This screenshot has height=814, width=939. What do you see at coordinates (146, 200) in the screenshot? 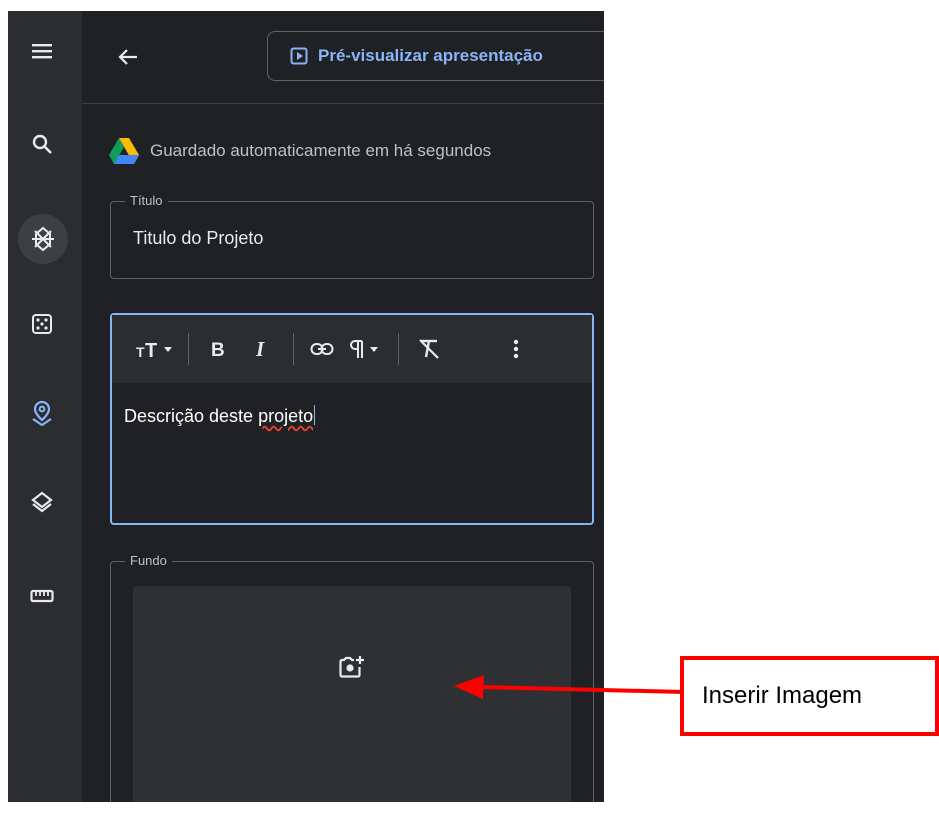
I see `title-field-label: Título` at bounding box center [146, 200].